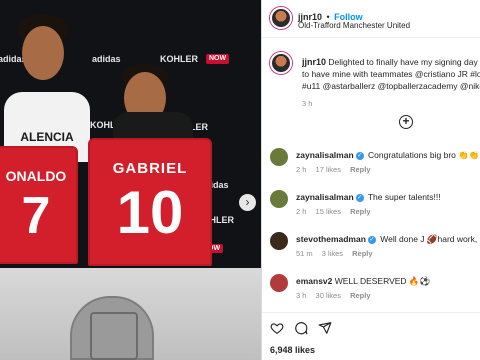 This screenshot has height=360, width=480. I want to click on comment-icon, so click(301, 328).